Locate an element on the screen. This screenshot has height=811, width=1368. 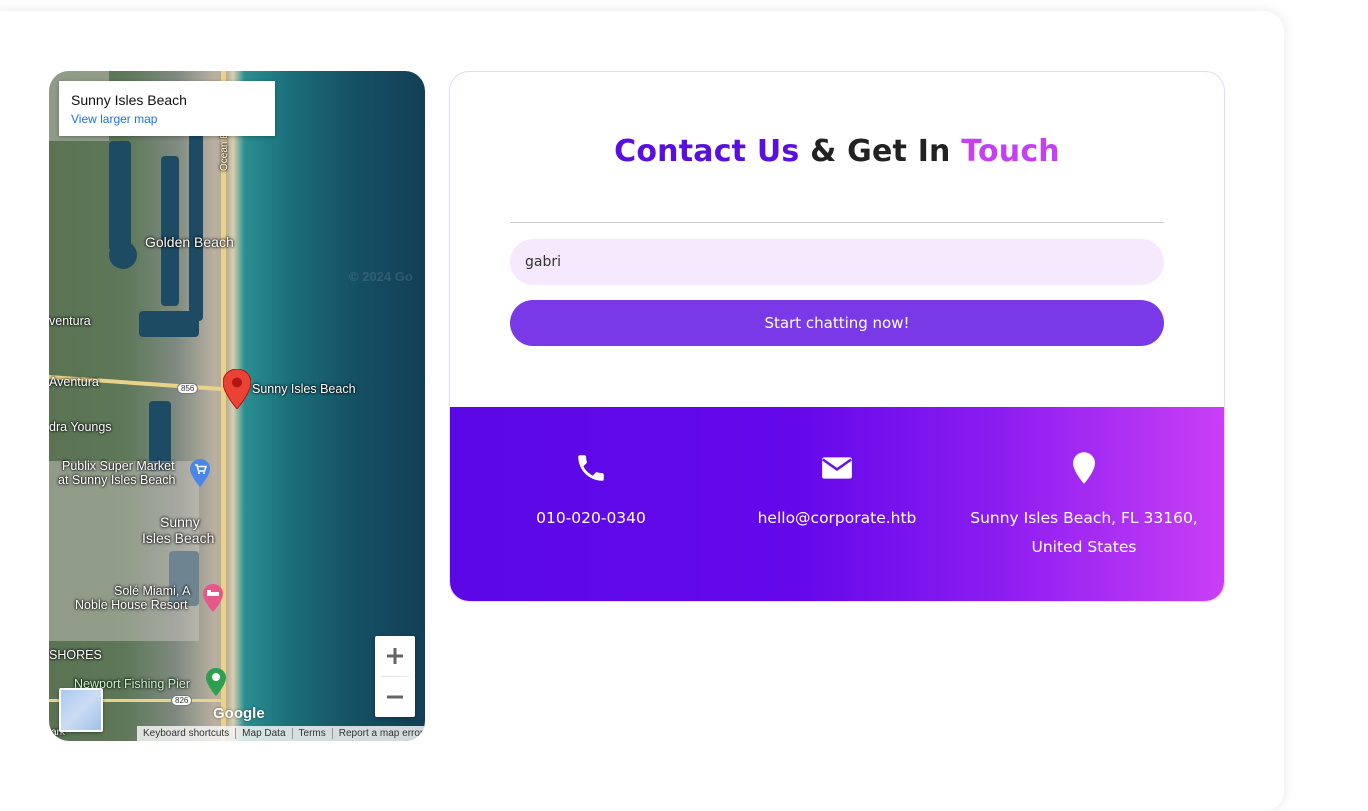
map-land is located at coordinates (124, 551).